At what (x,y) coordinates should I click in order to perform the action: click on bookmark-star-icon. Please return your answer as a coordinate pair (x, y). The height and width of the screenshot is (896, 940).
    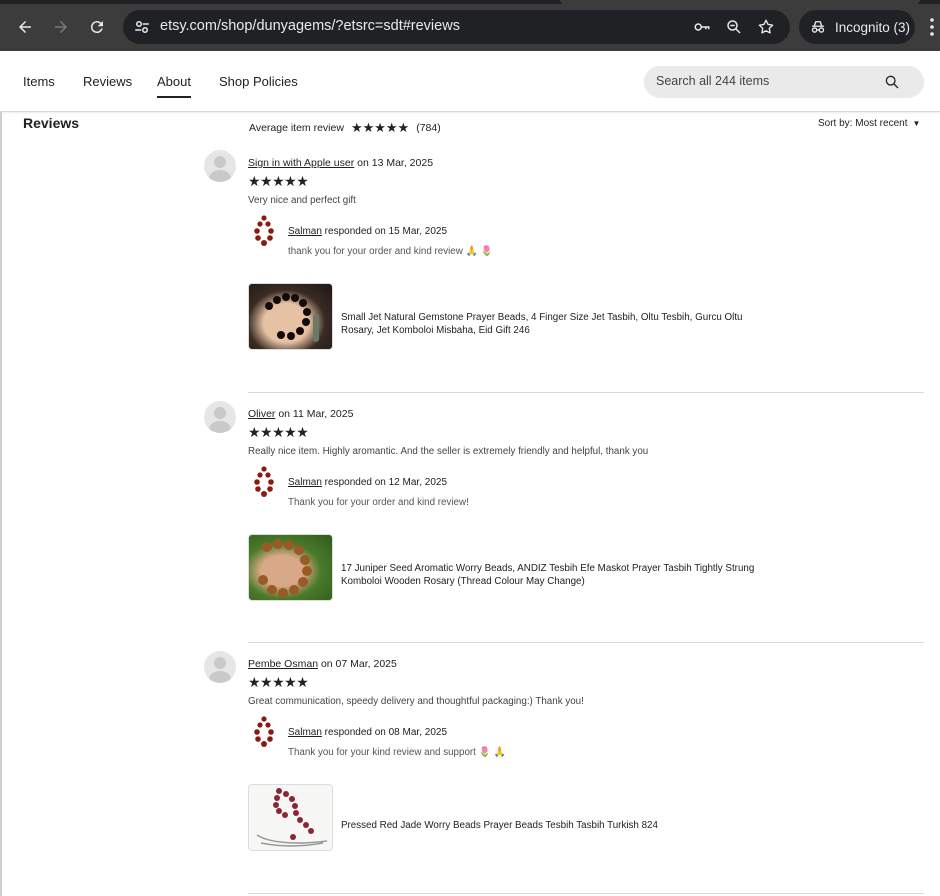
    Looking at the image, I should click on (766, 27).